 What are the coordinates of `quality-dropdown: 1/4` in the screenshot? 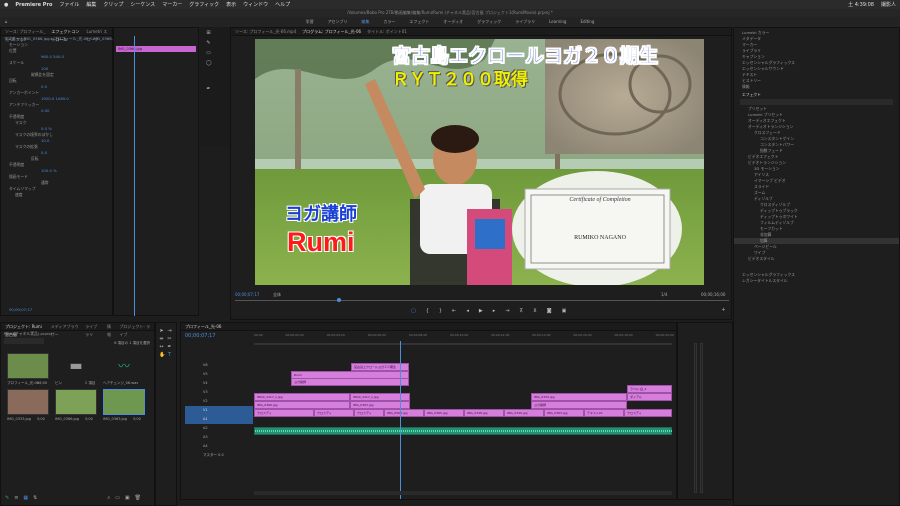 It's located at (664, 294).